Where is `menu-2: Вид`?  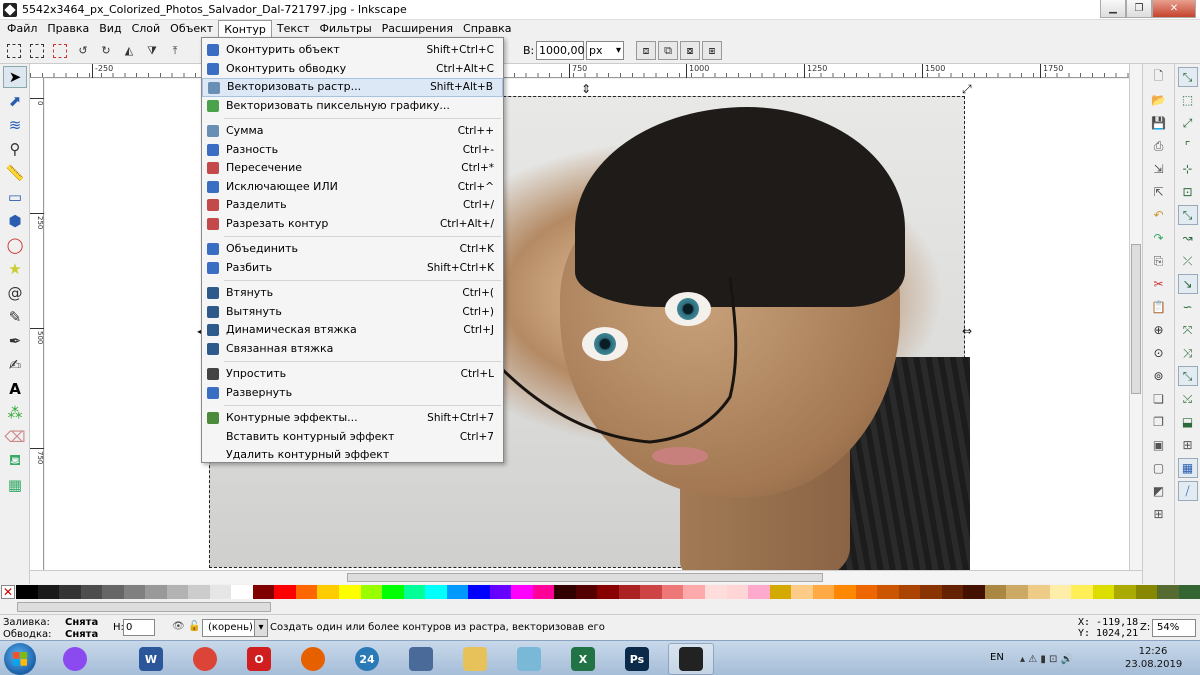 menu-2: Вид is located at coordinates (110, 29).